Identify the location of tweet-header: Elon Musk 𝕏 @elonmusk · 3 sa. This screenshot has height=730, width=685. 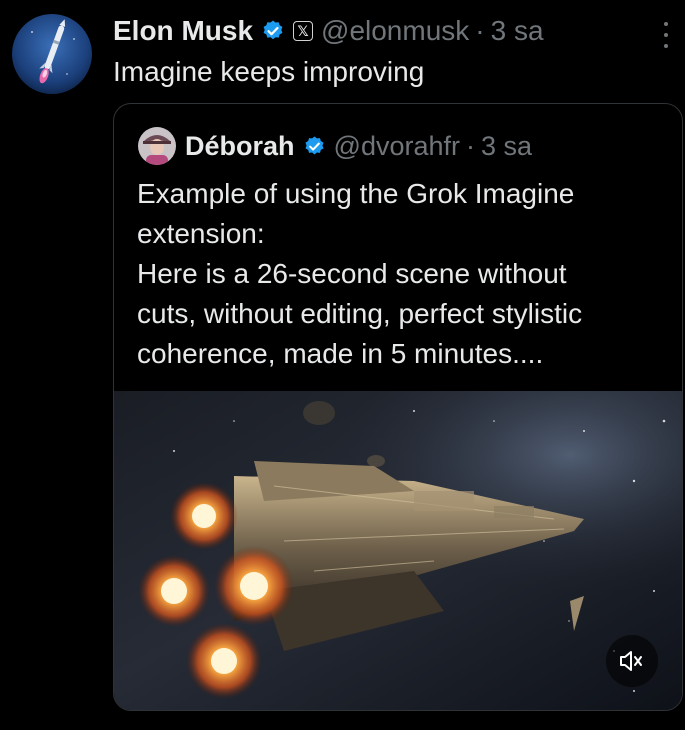
(328, 31).